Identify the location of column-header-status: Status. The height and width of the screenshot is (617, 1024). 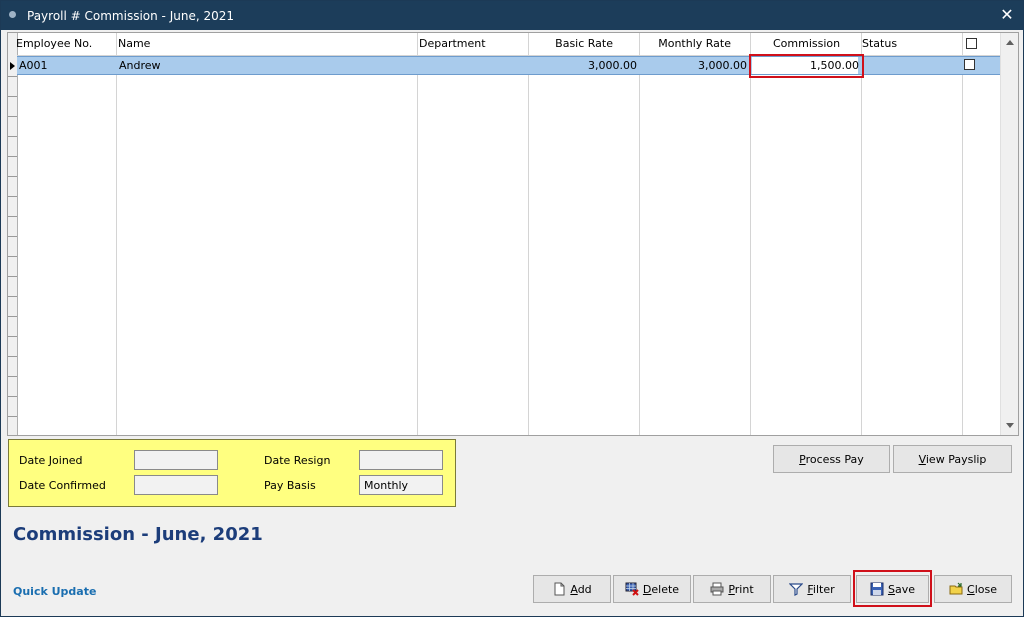
(879, 43).